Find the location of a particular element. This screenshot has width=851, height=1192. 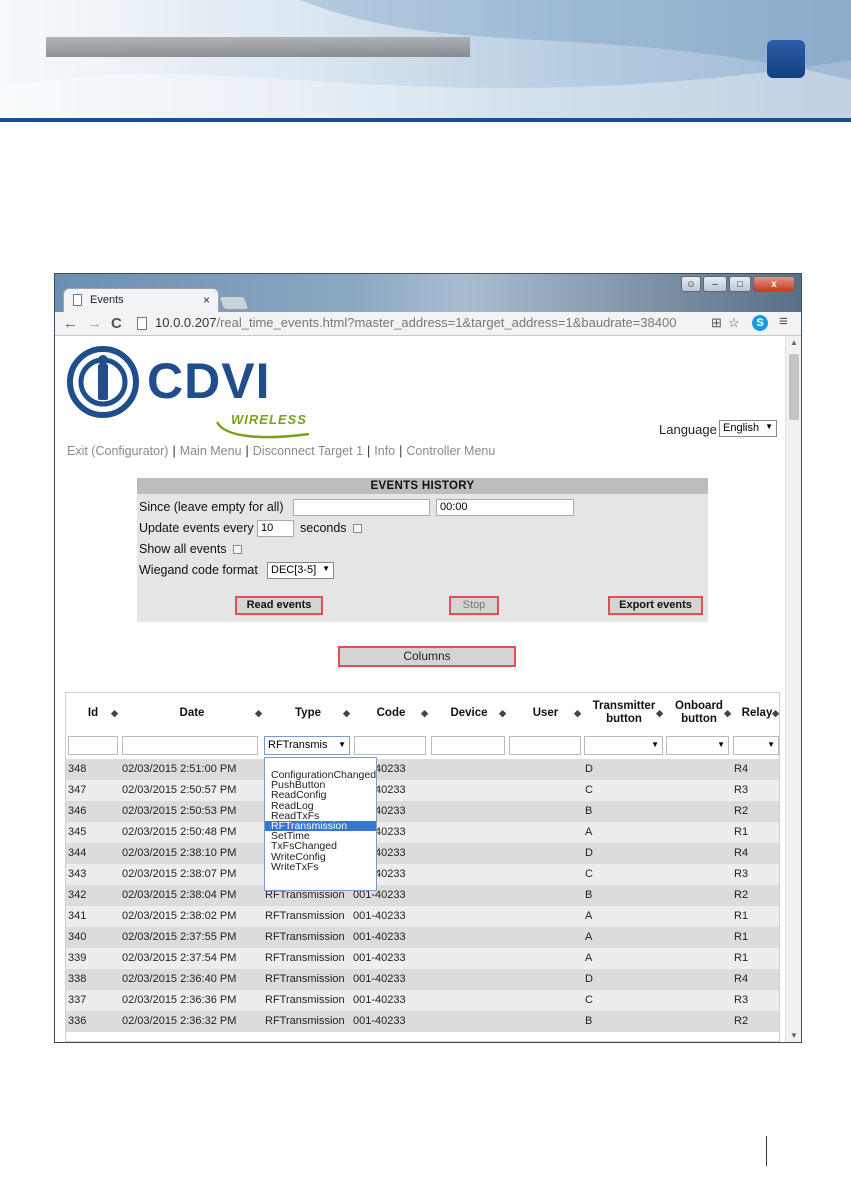

update-interval-input: 10 is located at coordinates (275, 528).